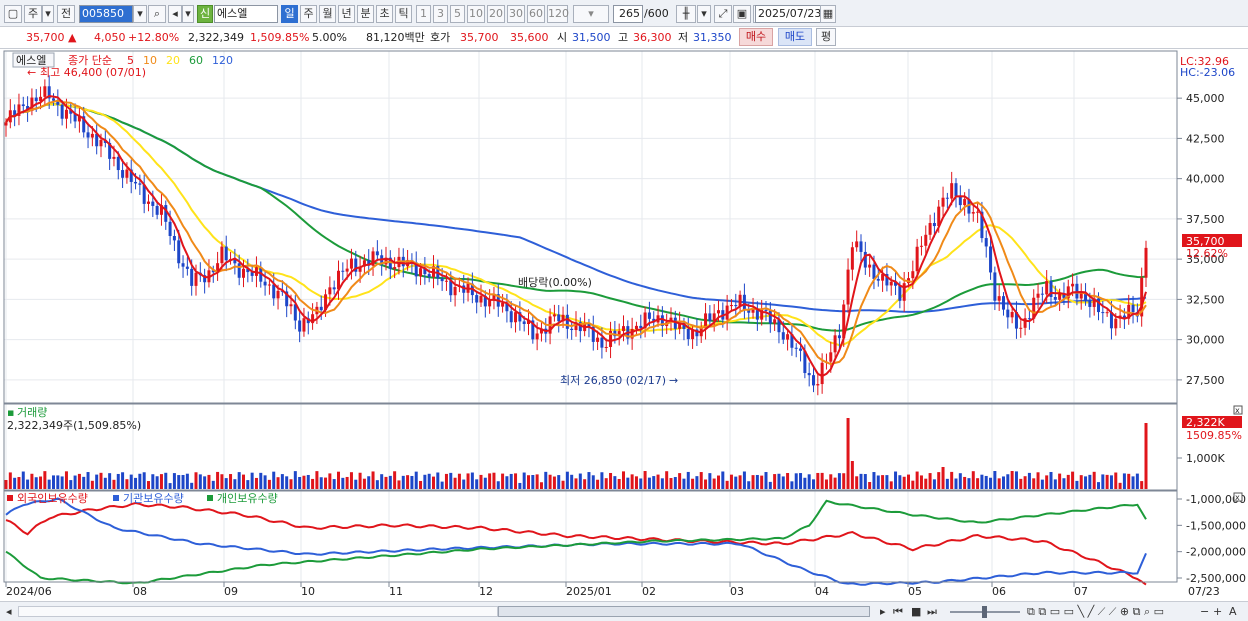 The height and width of the screenshot is (621, 1248). What do you see at coordinates (589, 591) in the screenshot?
I see `x-tick-label: 2025/01` at bounding box center [589, 591].